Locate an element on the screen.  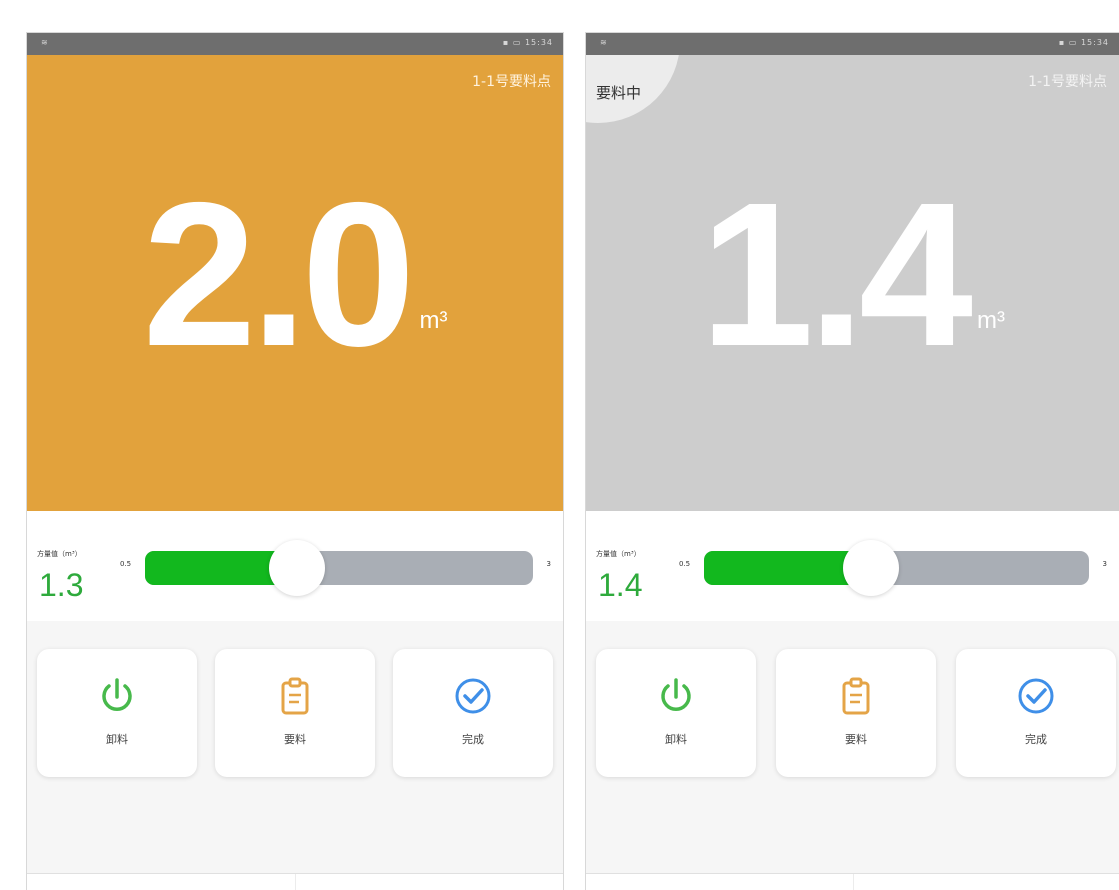
requested-volume: 2.0 is located at coordinates (279, 274).